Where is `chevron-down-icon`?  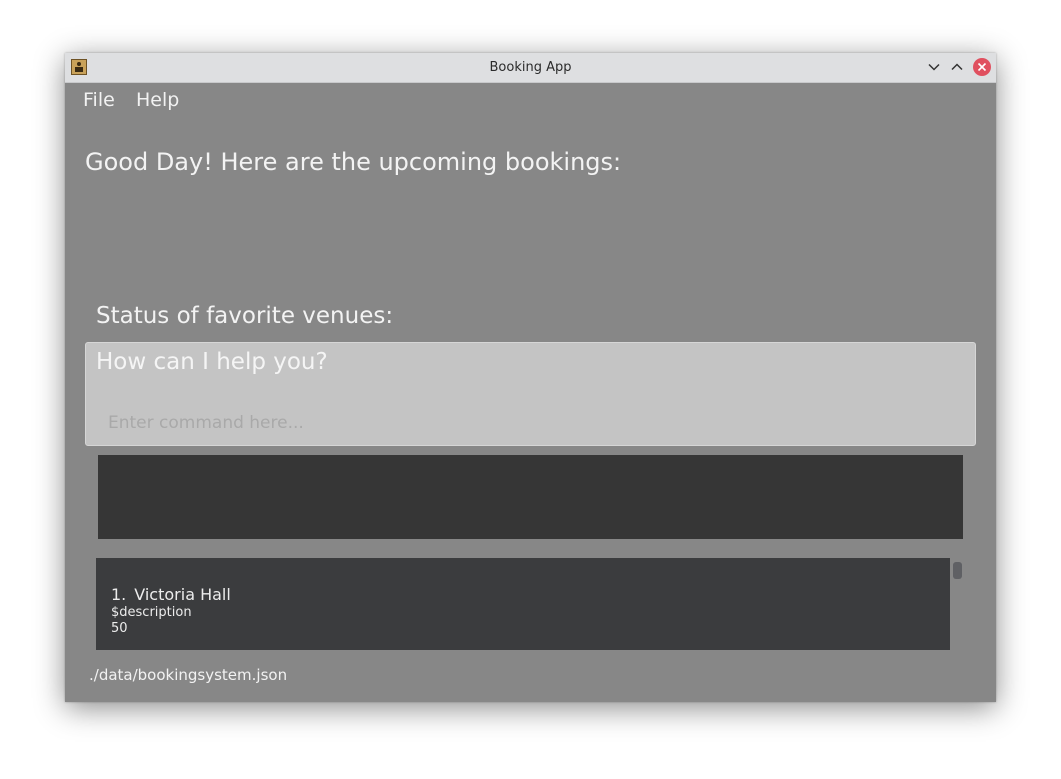
chevron-down-icon is located at coordinates (934, 67).